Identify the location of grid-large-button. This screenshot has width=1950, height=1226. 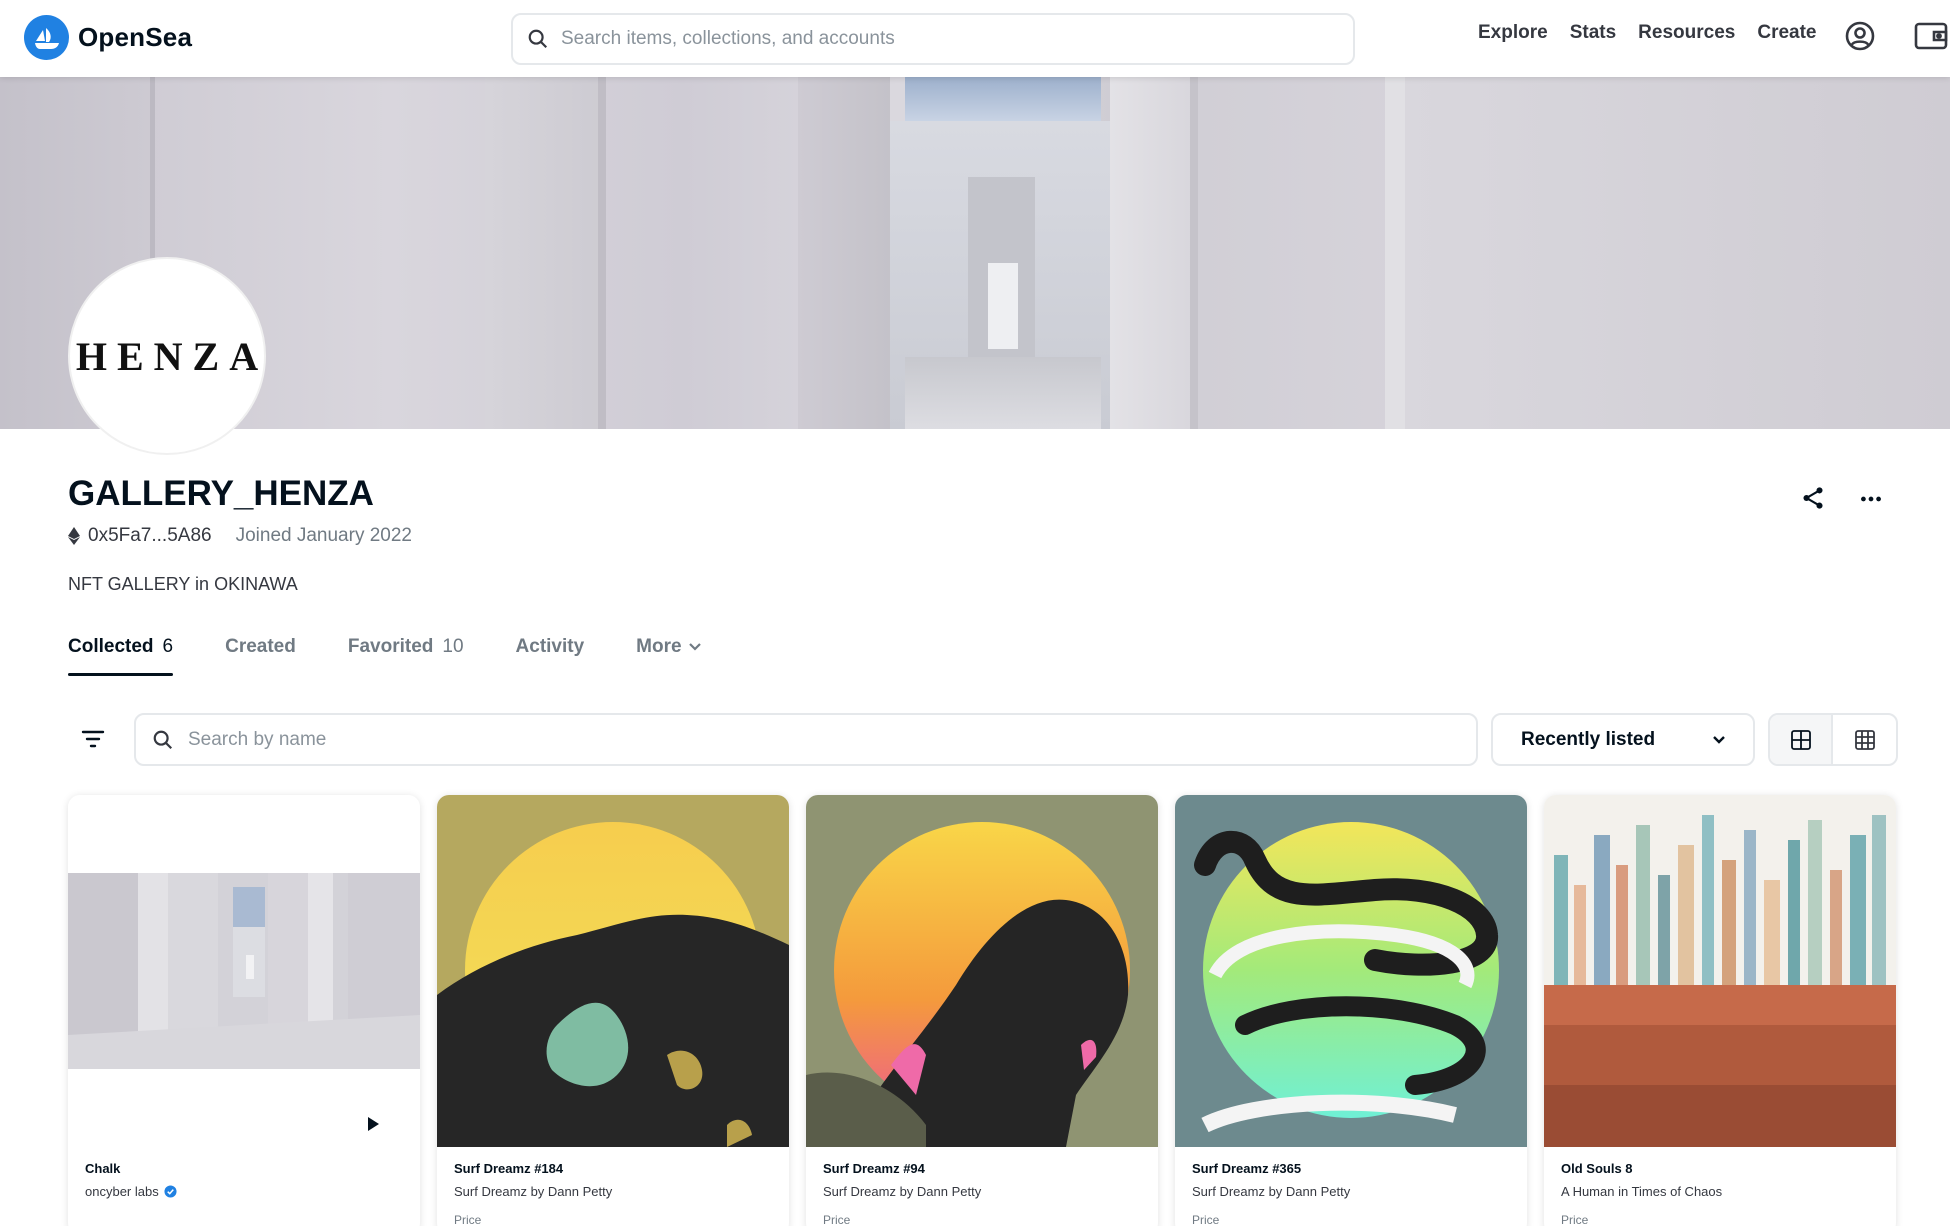
(1801, 739).